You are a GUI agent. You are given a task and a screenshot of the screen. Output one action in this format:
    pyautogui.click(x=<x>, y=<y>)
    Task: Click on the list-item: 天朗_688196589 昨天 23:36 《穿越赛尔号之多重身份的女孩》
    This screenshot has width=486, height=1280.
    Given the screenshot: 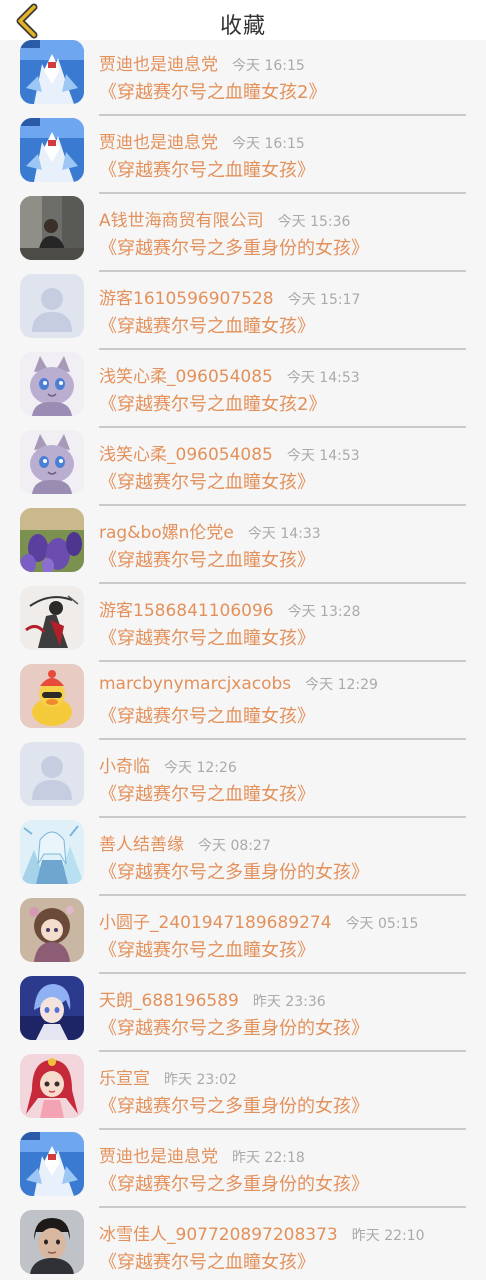 What is the action you would take?
    pyautogui.click(x=243, y=999)
    